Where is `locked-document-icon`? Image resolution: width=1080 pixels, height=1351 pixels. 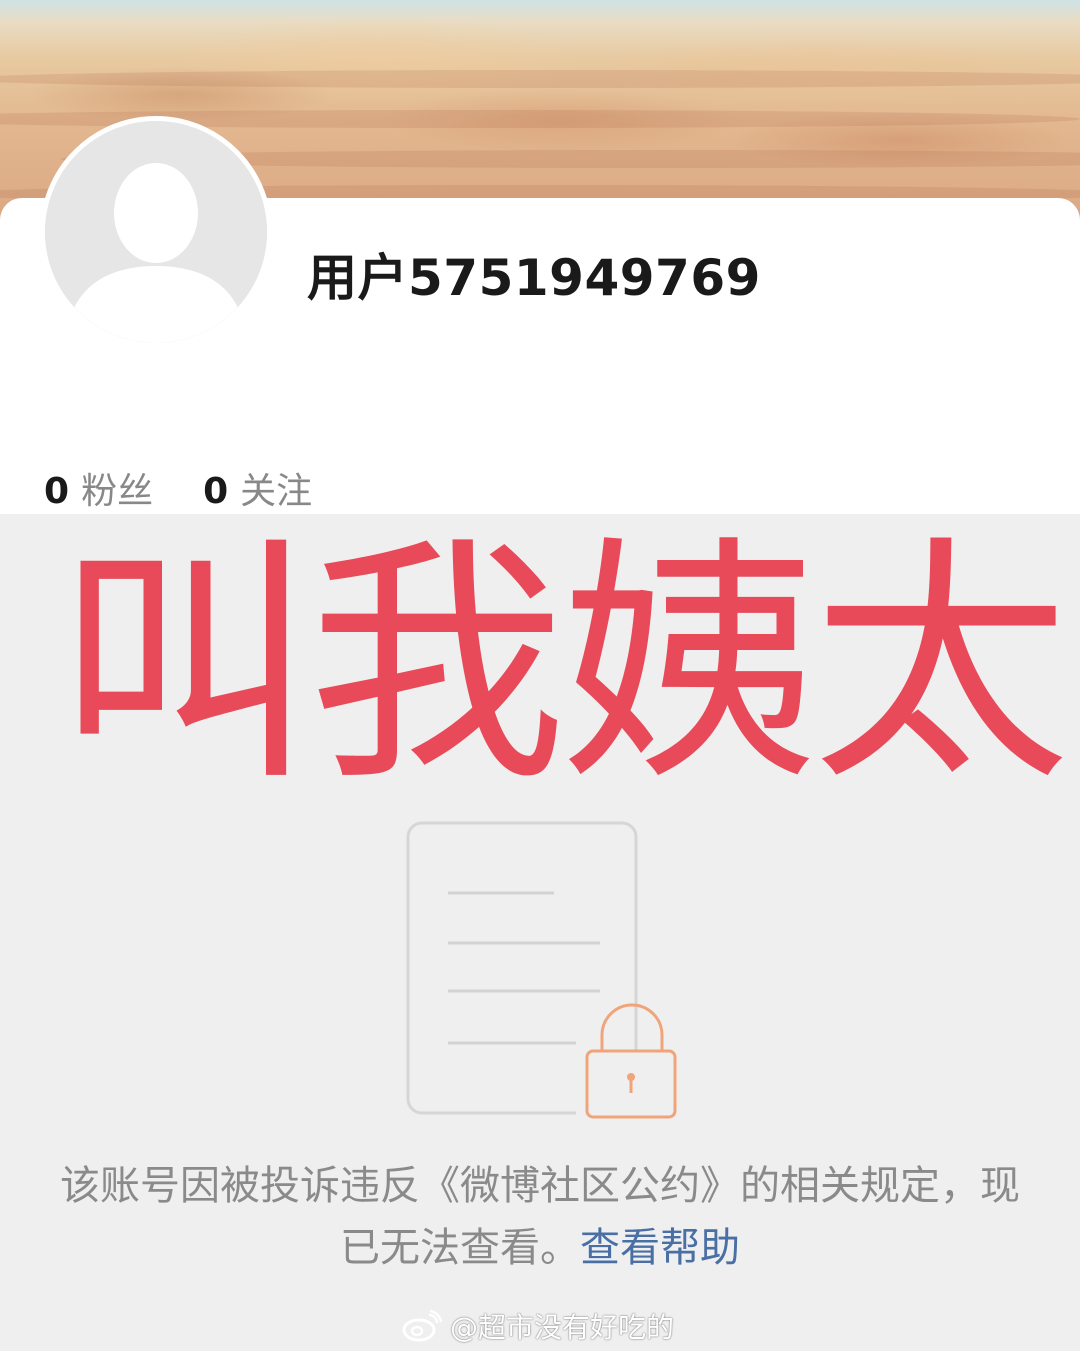 locked-document-icon is located at coordinates (545, 972).